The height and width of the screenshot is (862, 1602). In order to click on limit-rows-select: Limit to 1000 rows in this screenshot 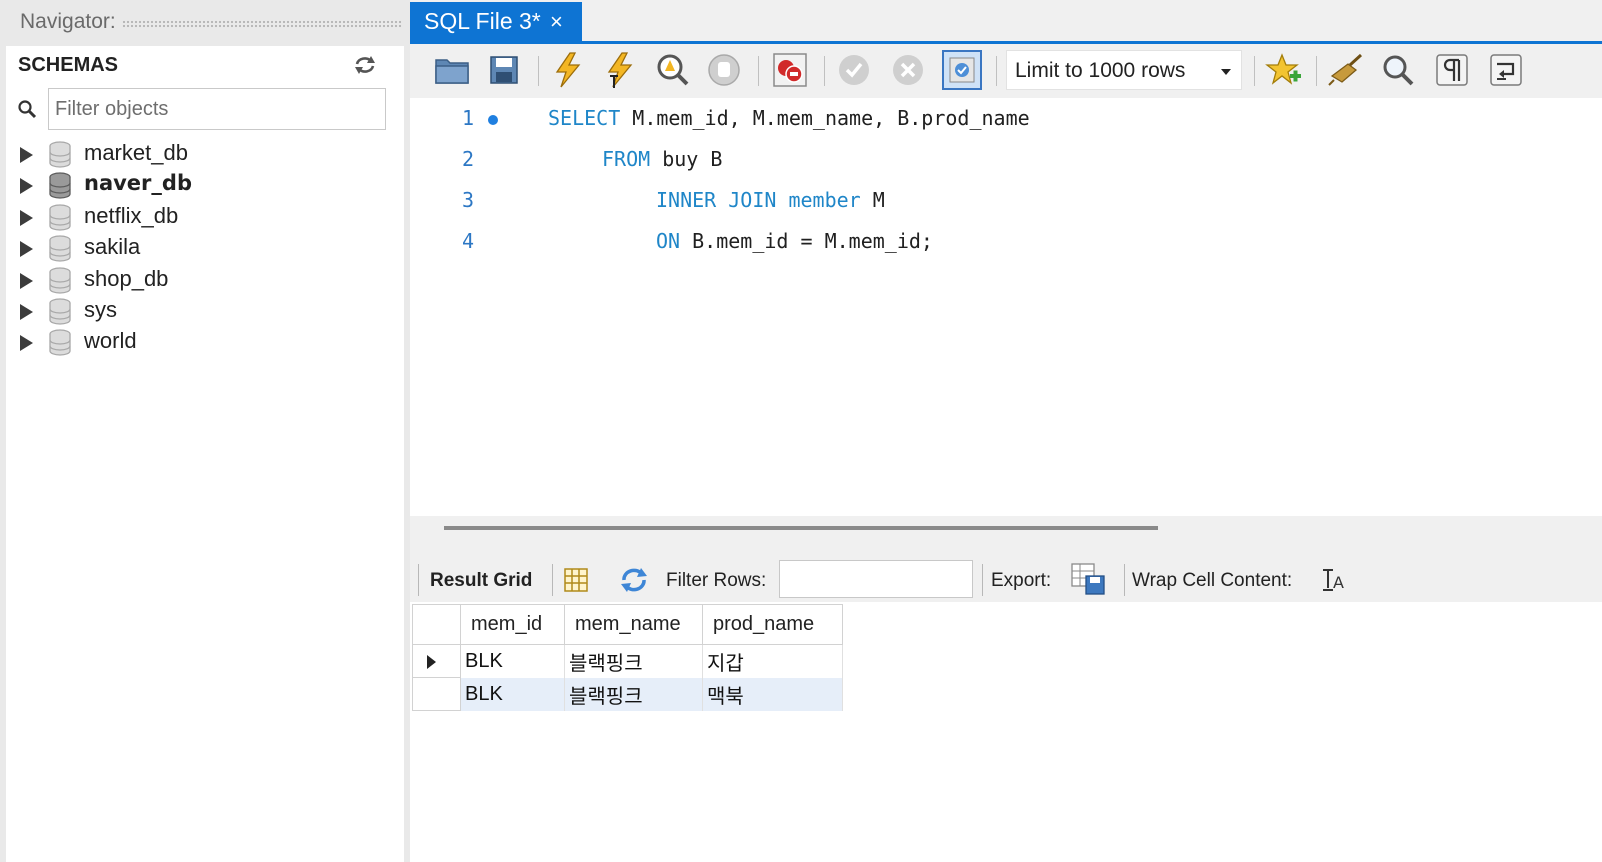, I will do `click(1124, 70)`.